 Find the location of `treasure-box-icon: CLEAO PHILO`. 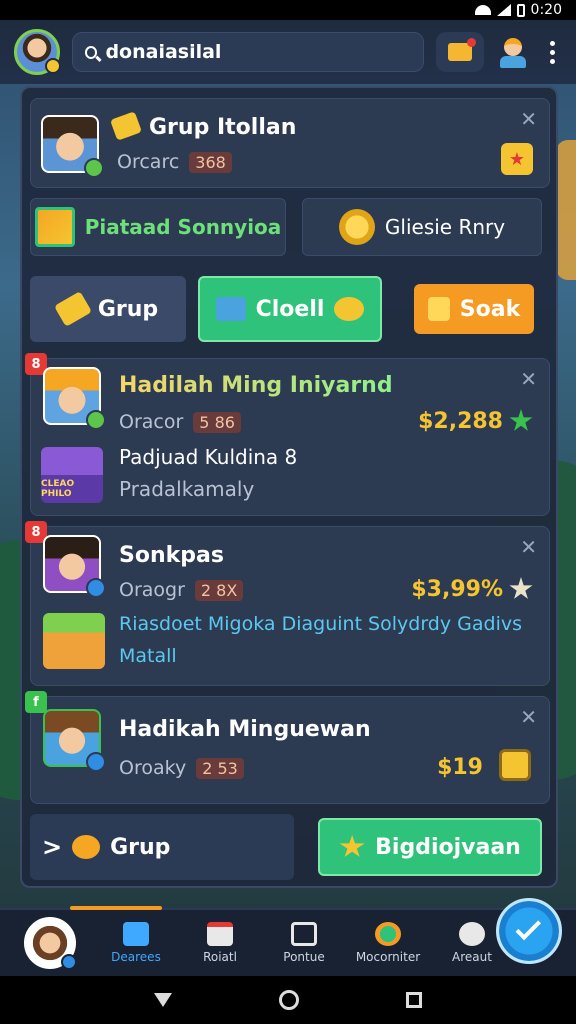

treasure-box-icon: CLEAO PHILO is located at coordinates (72, 475).